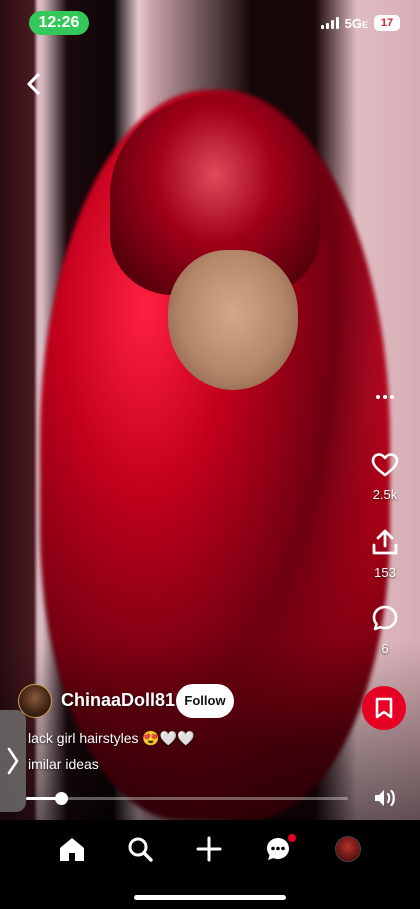  I want to click on comment-button: 6, so click(385, 630).